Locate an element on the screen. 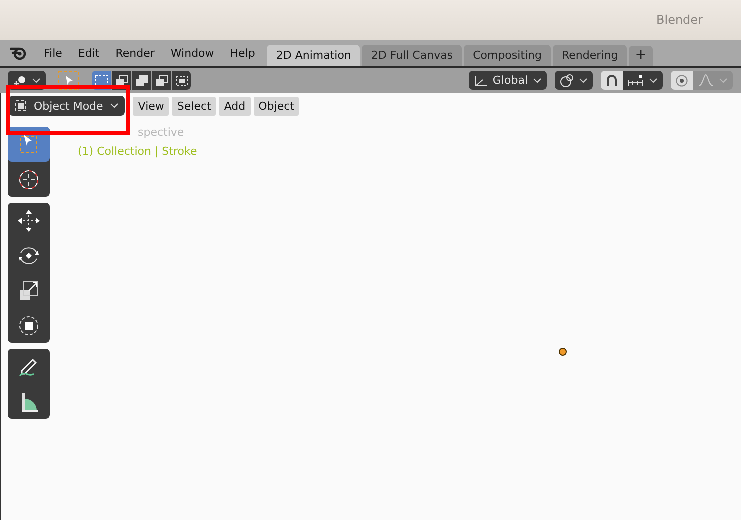 This screenshot has width=741, height=520. menu-item: Render is located at coordinates (135, 53).